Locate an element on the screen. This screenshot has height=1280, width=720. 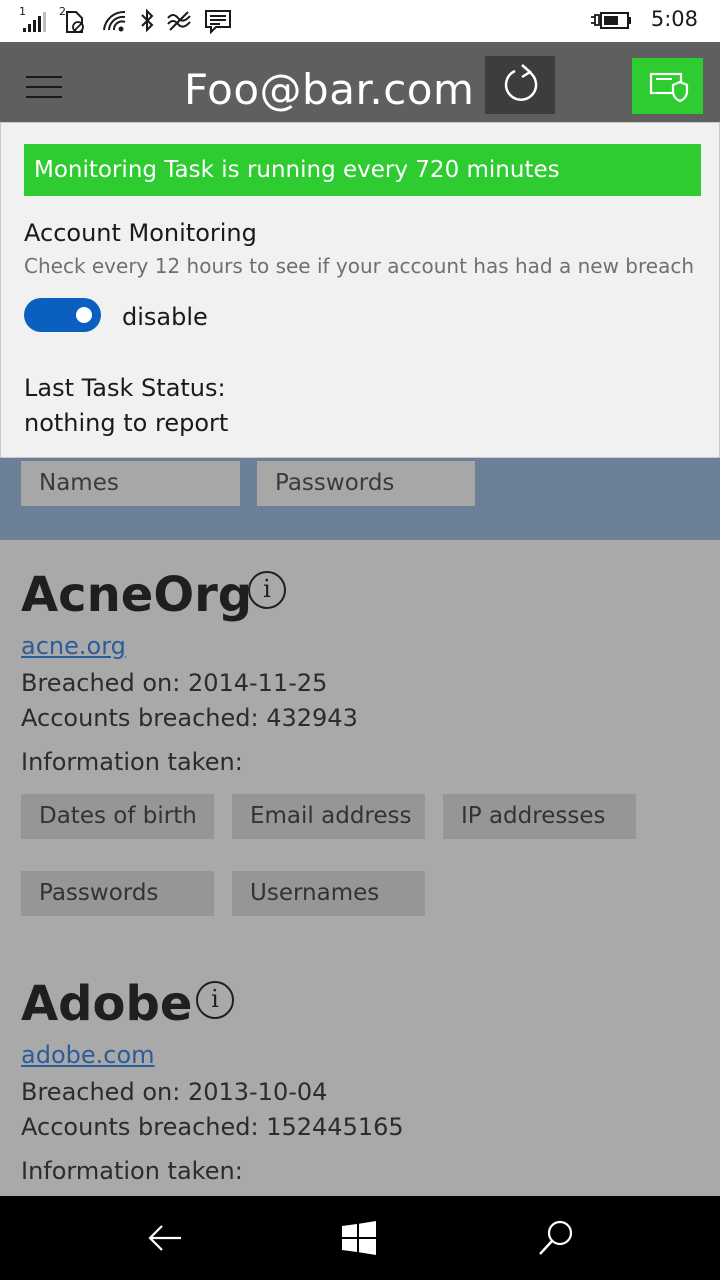
sim2-icon: 2 is located at coordinates (71, 19).